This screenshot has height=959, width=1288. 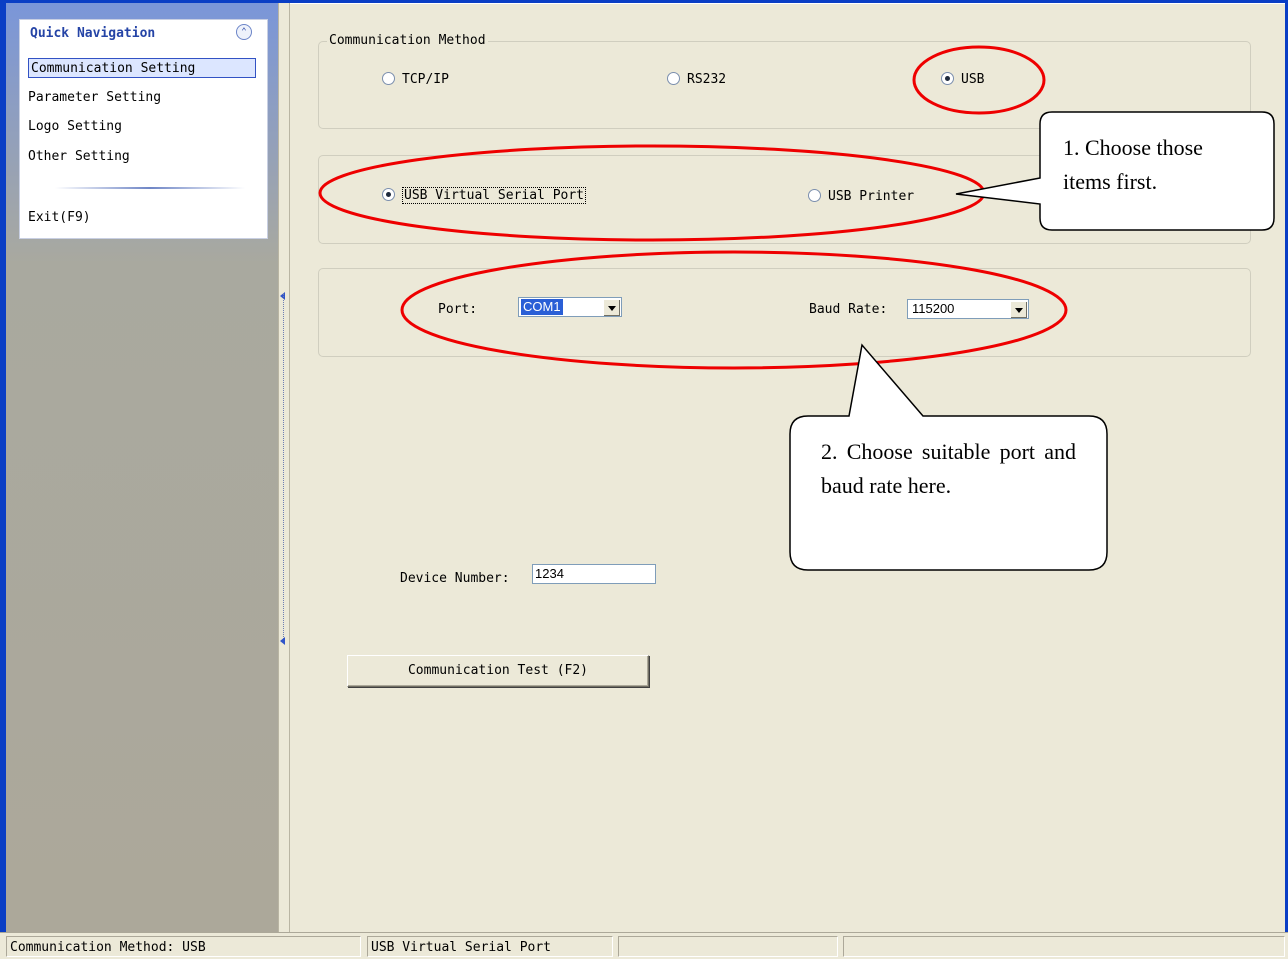 I want to click on sidebar-item-other-setting: Other Setting, so click(x=79, y=157).